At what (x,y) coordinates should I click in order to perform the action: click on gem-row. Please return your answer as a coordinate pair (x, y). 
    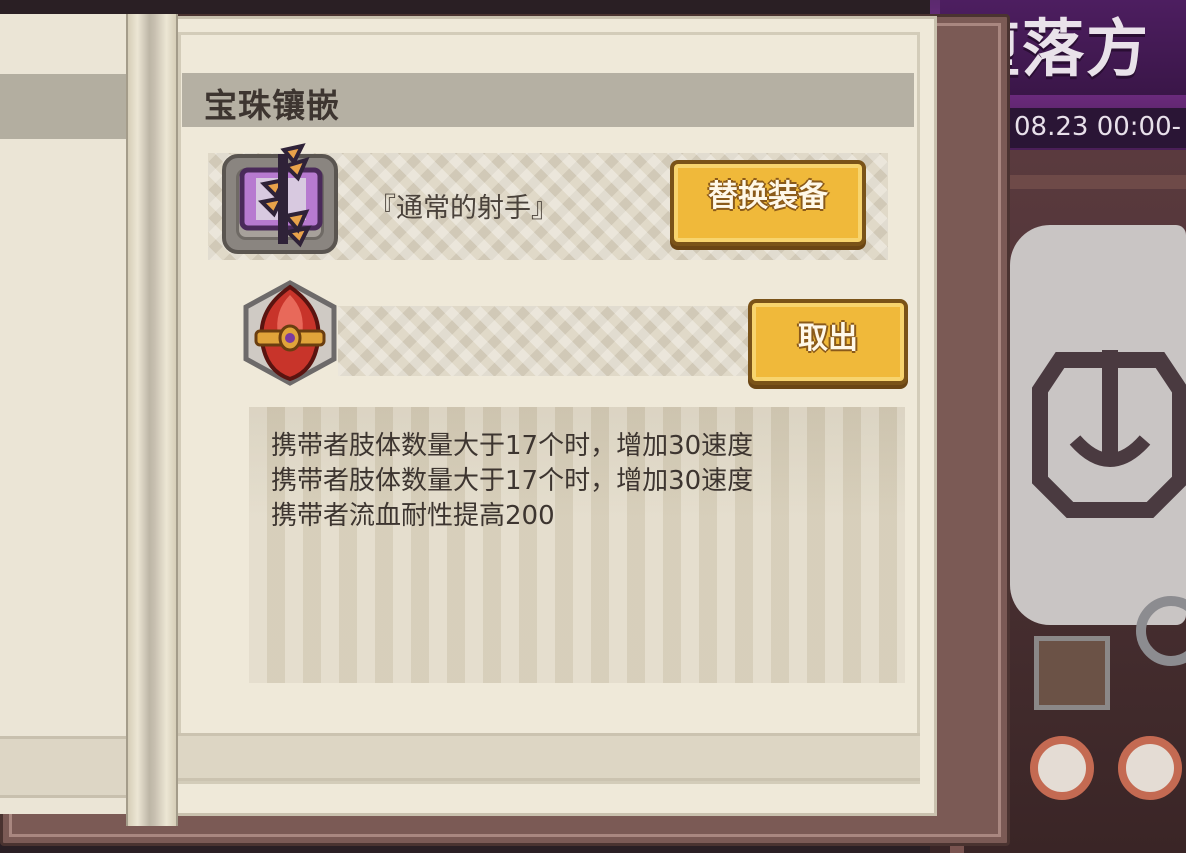
    Looking at the image, I should click on (544, 341).